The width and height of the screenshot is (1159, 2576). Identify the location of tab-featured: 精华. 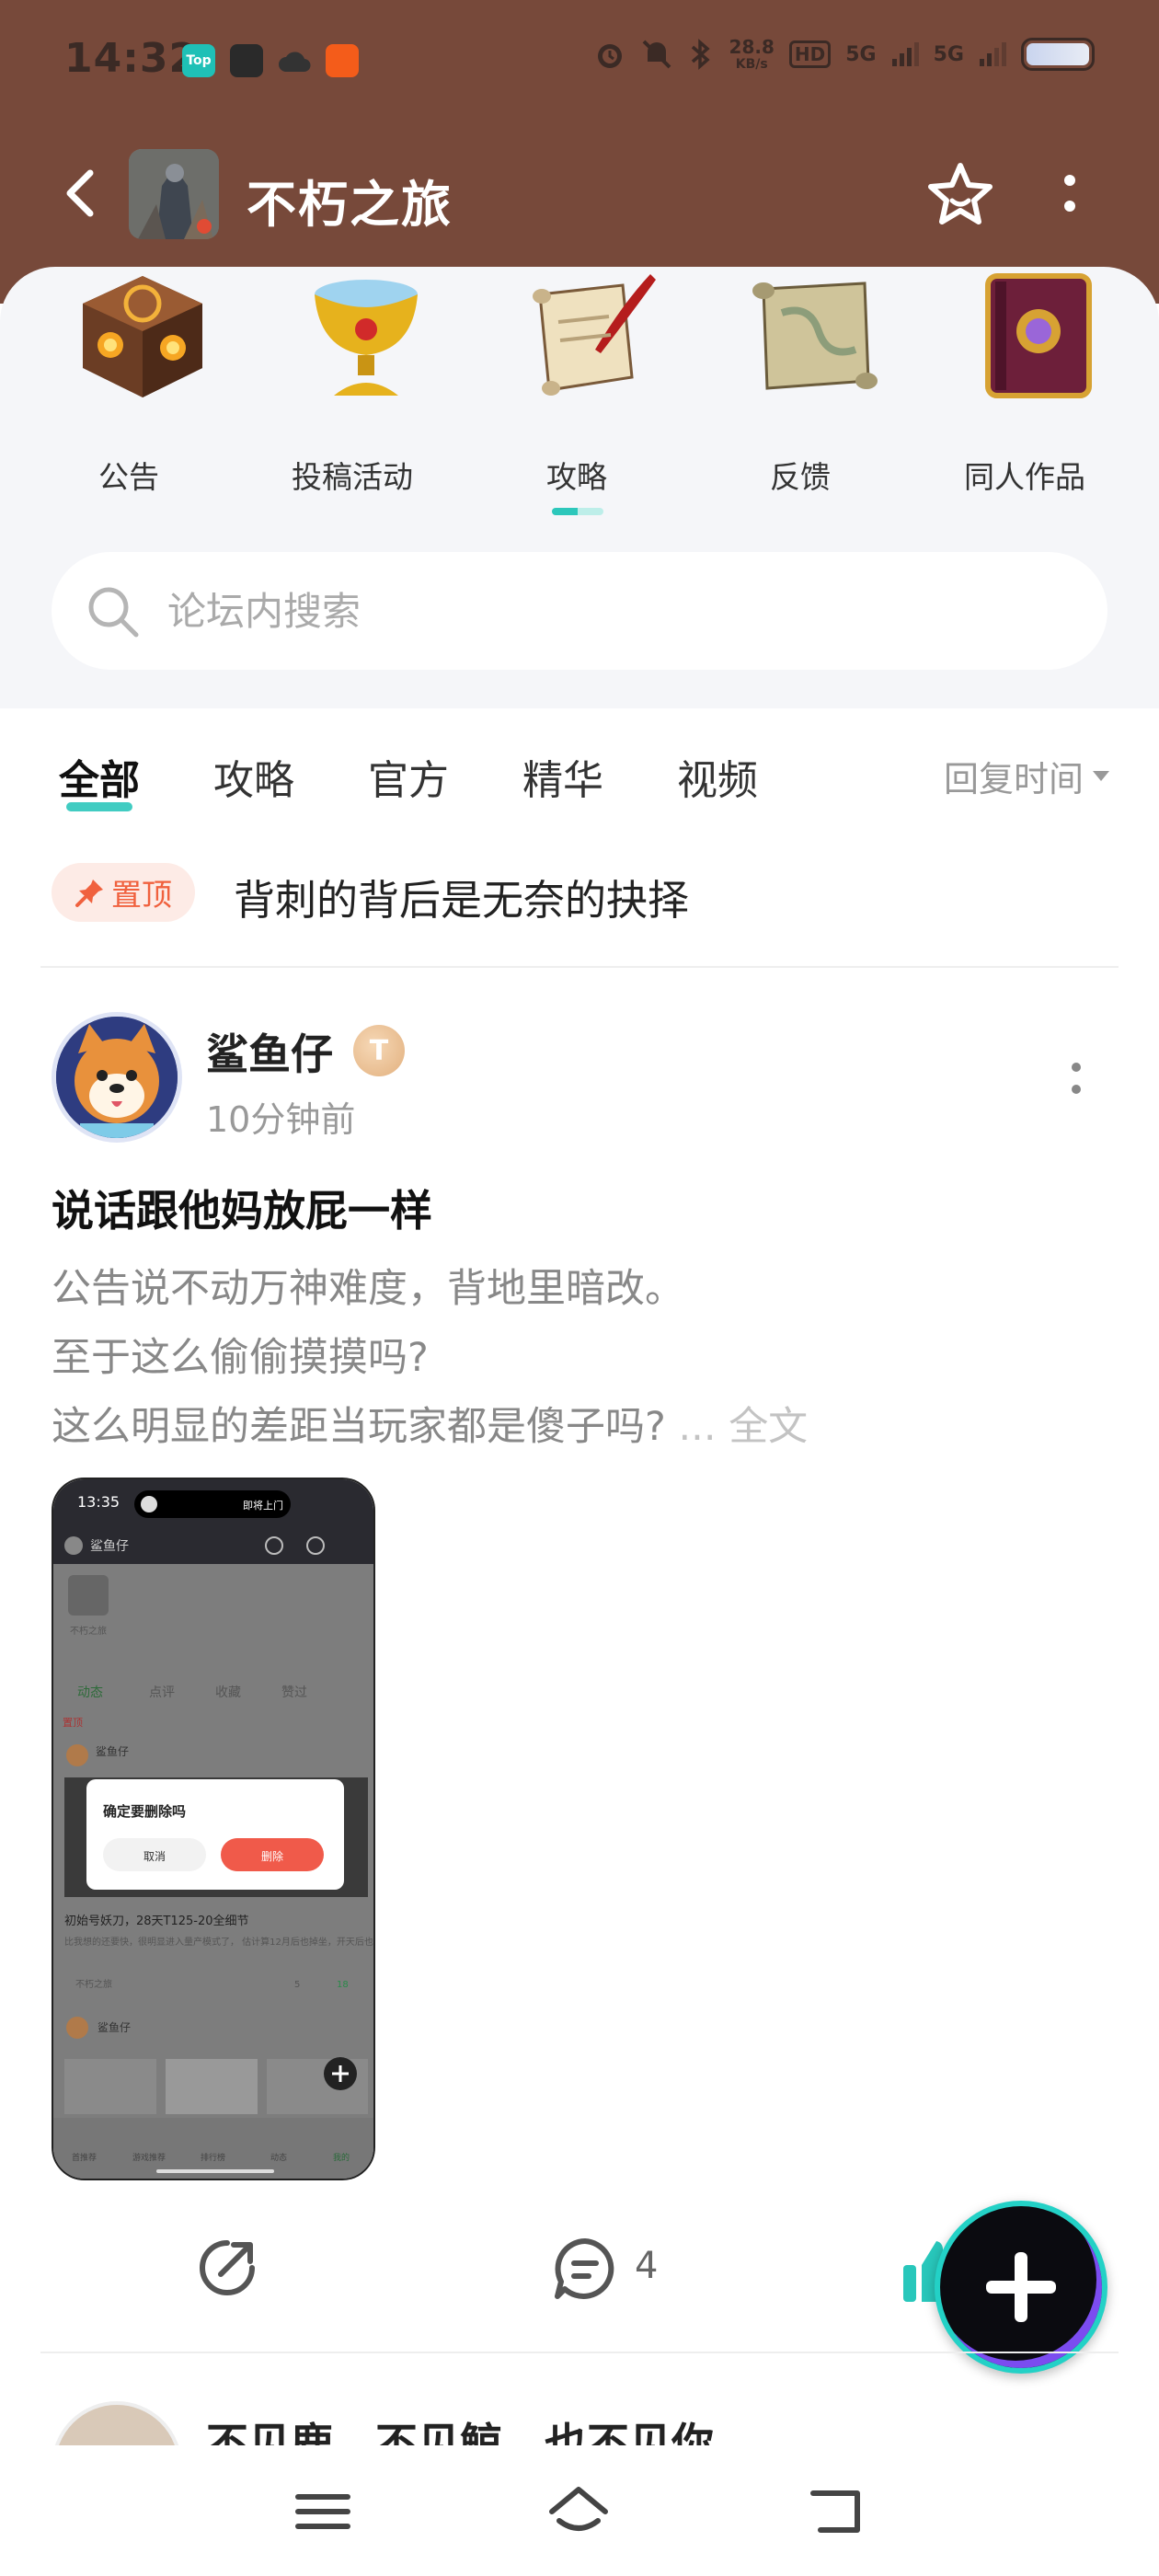
(562, 776).